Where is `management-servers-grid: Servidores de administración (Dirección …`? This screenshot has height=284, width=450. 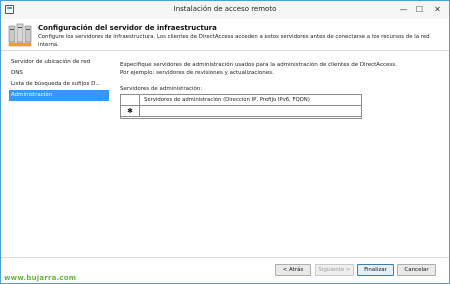
management-servers-grid: Servidores de administración (Dirección … is located at coordinates (241, 106).